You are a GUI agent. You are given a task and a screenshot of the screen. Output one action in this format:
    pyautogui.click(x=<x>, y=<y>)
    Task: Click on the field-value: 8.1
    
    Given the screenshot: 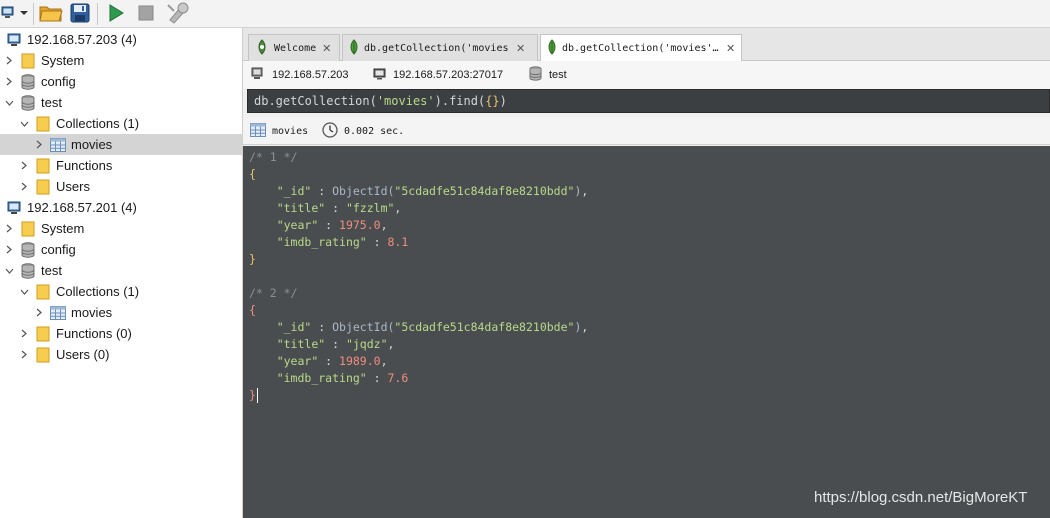 What is the action you would take?
    pyautogui.click(x=398, y=242)
    